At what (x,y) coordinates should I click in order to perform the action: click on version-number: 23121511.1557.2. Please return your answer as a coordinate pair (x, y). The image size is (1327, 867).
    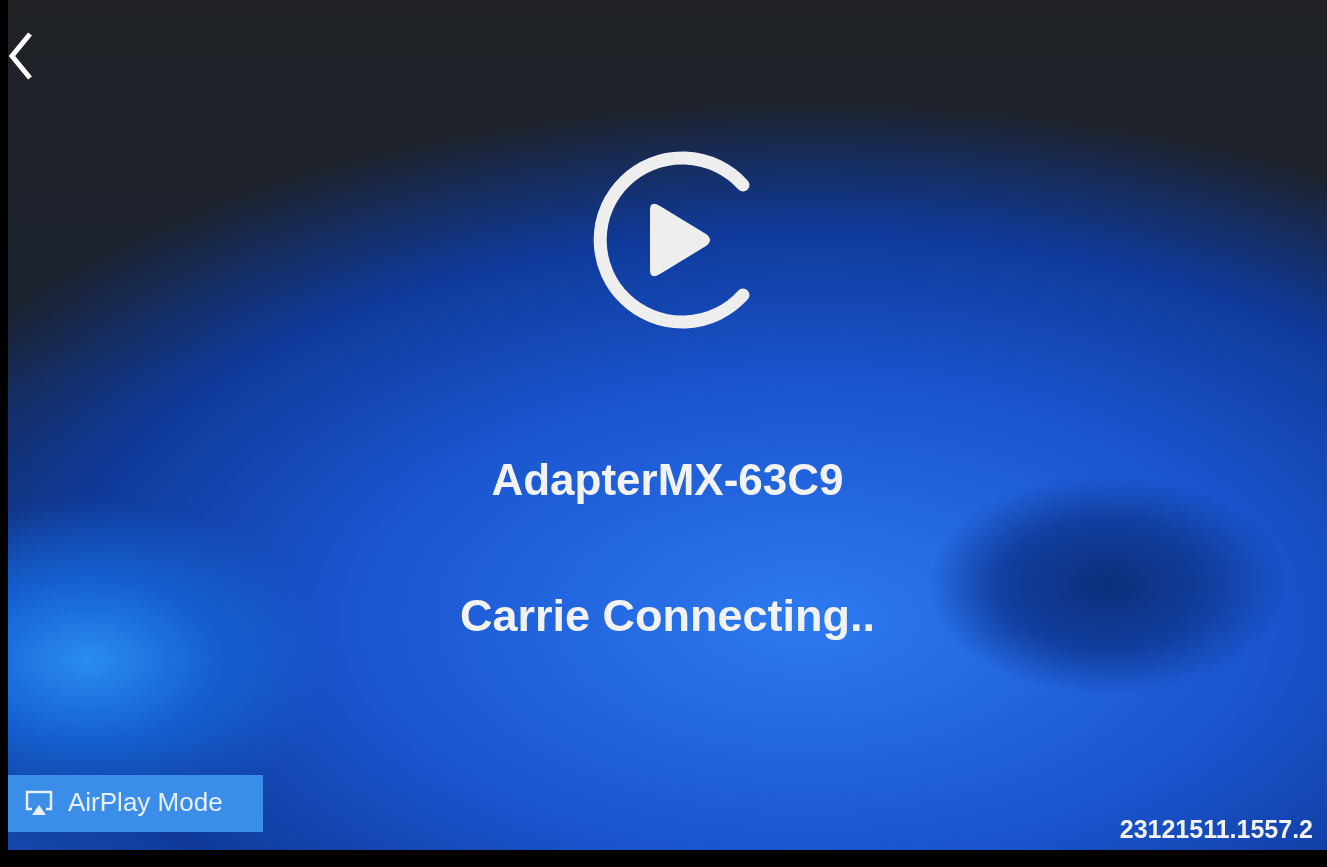
    Looking at the image, I should click on (1216, 829).